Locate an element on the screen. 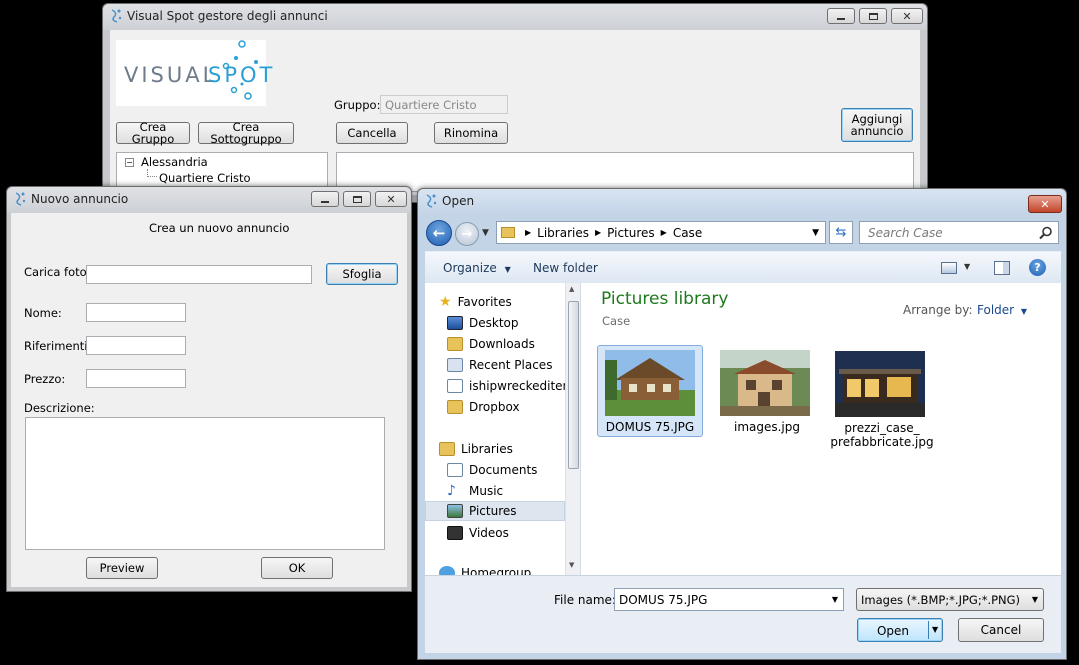  descrizione-textarea is located at coordinates (205, 483).